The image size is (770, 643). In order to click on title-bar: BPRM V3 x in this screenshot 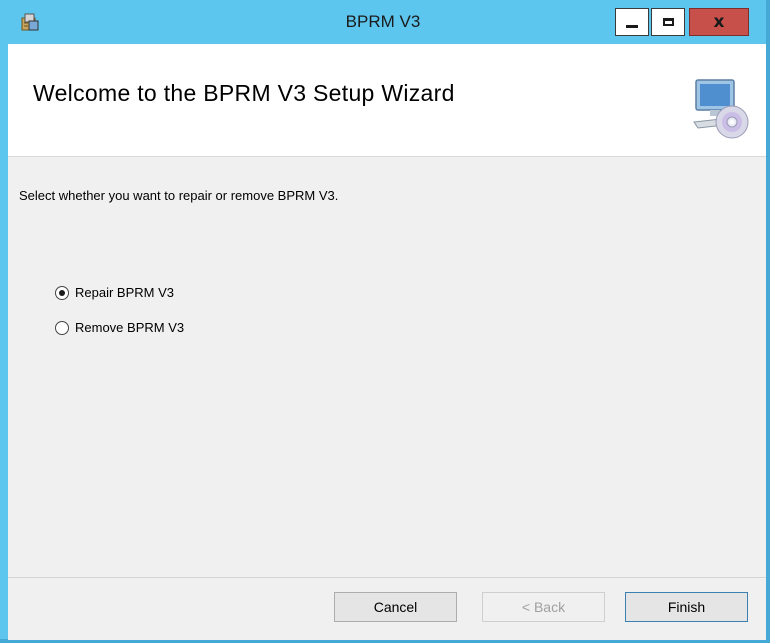, I will do `click(383, 22)`.